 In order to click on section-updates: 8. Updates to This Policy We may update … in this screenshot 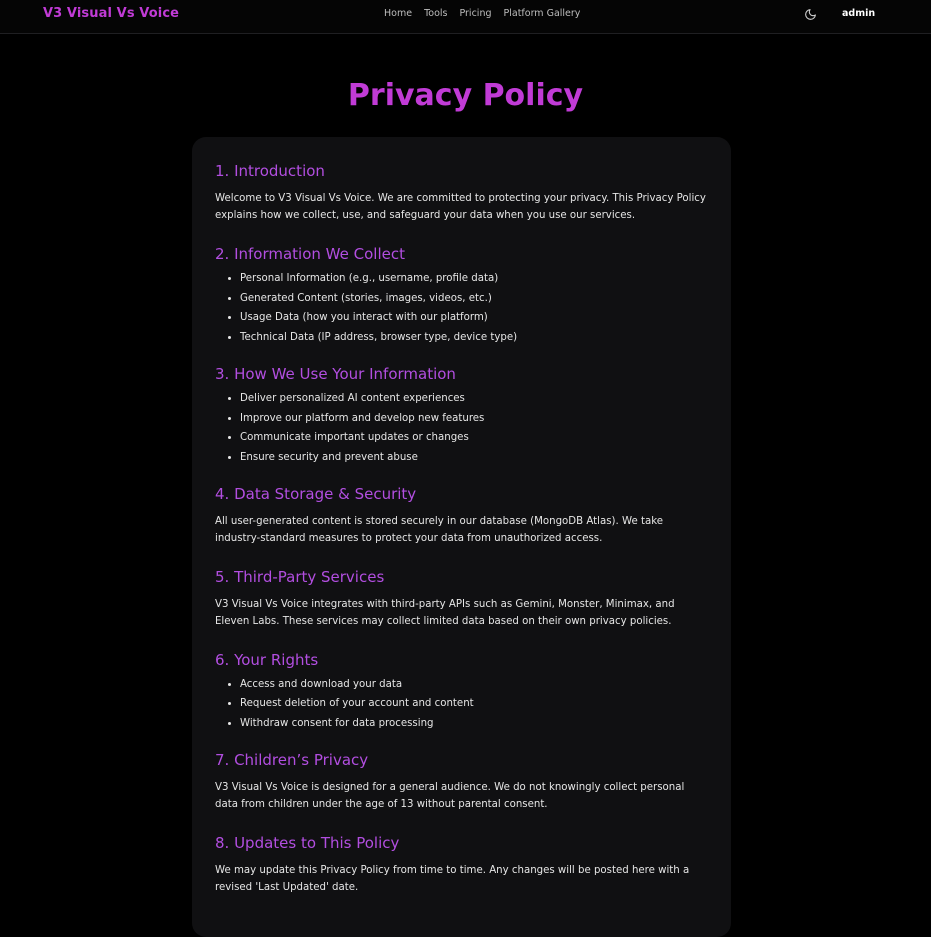, I will do `click(461, 864)`.